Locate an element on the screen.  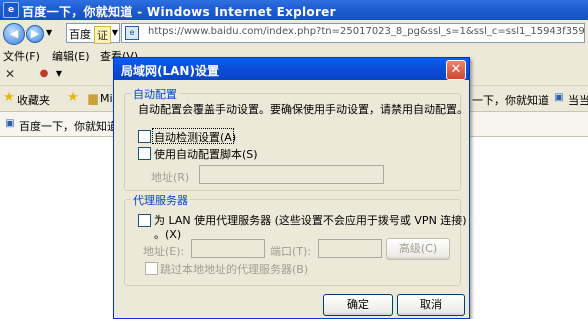
proxy-address-input is located at coordinates (228, 248).